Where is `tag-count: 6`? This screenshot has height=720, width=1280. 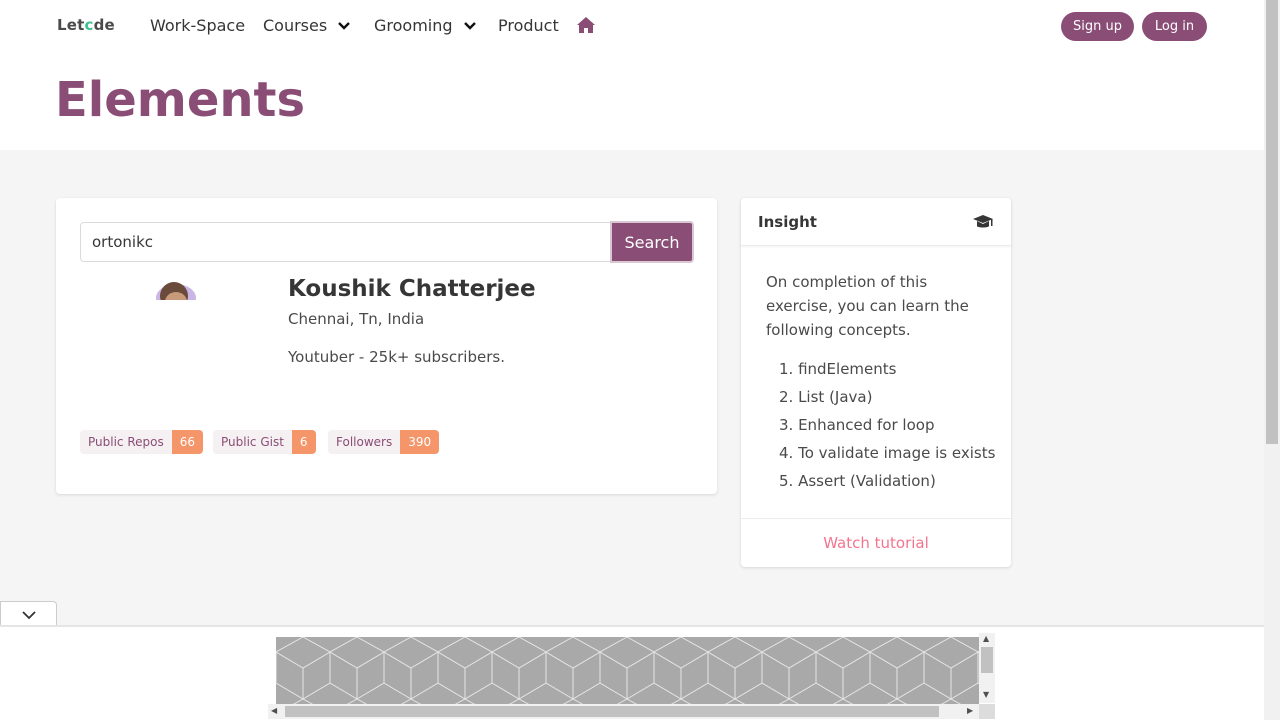
tag-count: 6 is located at coordinates (303, 442).